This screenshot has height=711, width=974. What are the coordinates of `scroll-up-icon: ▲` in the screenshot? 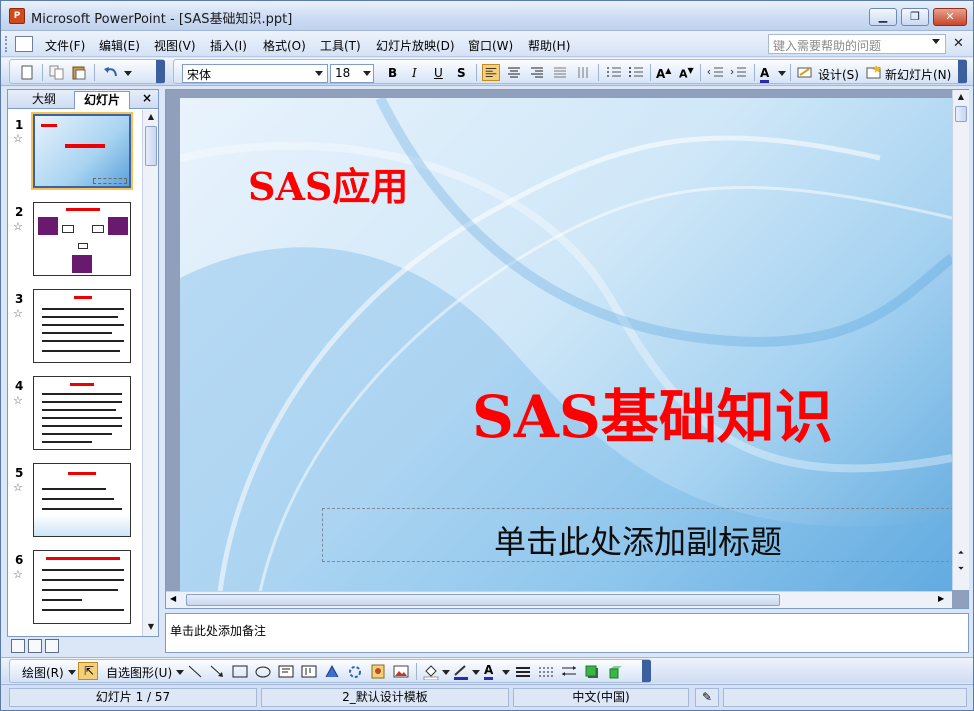 It's located at (151, 117).